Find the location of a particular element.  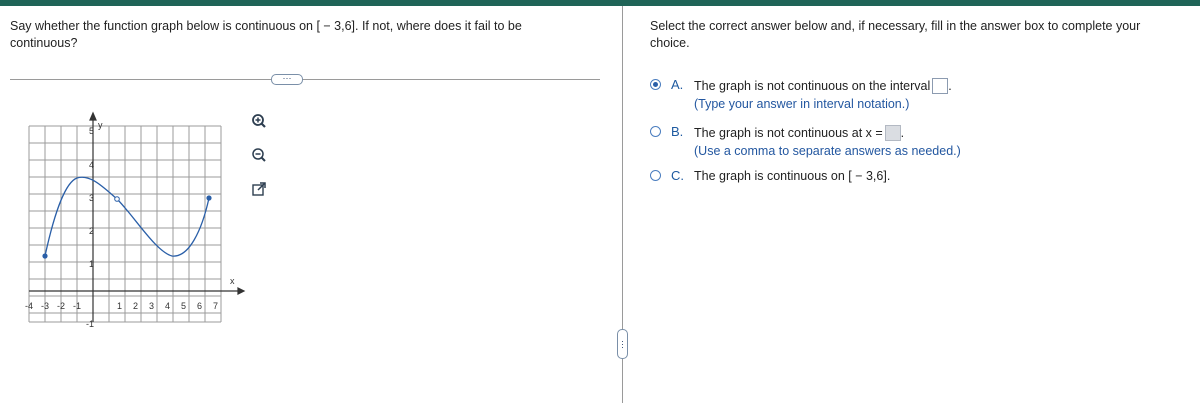

closed-endpoint-right is located at coordinates (209, 198).